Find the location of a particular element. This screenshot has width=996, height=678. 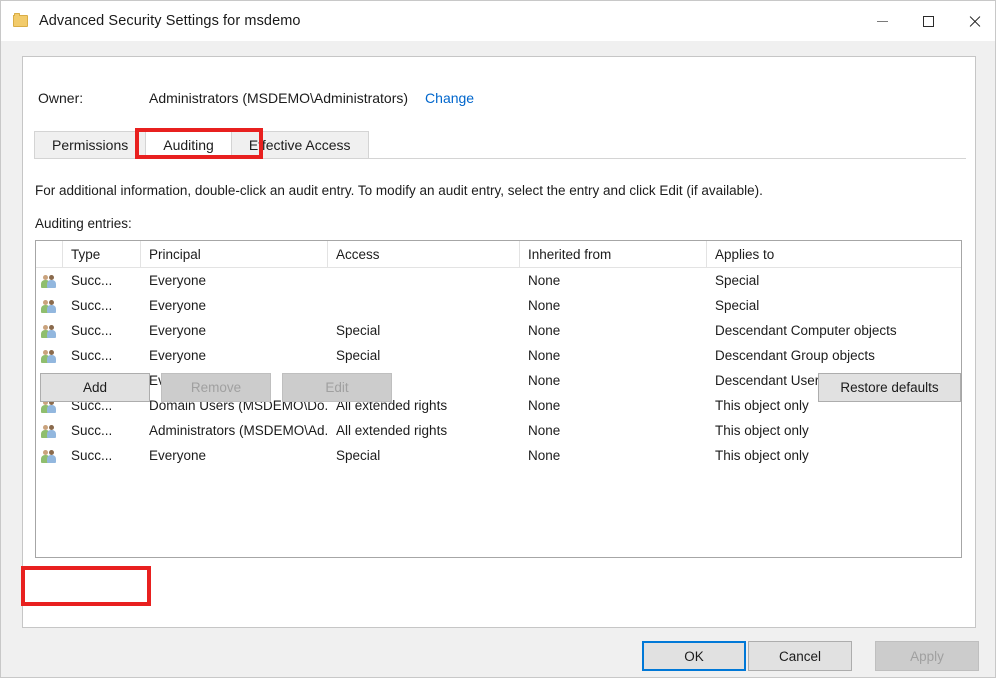

cancel-button: Cancel is located at coordinates (800, 656).